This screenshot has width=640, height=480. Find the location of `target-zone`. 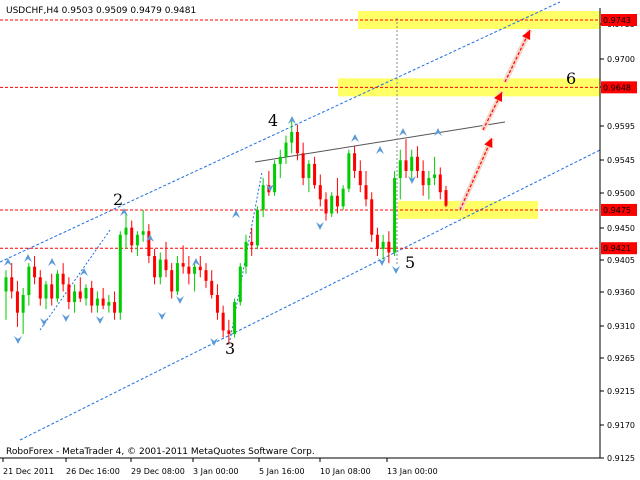

target-zone is located at coordinates (479, 20).